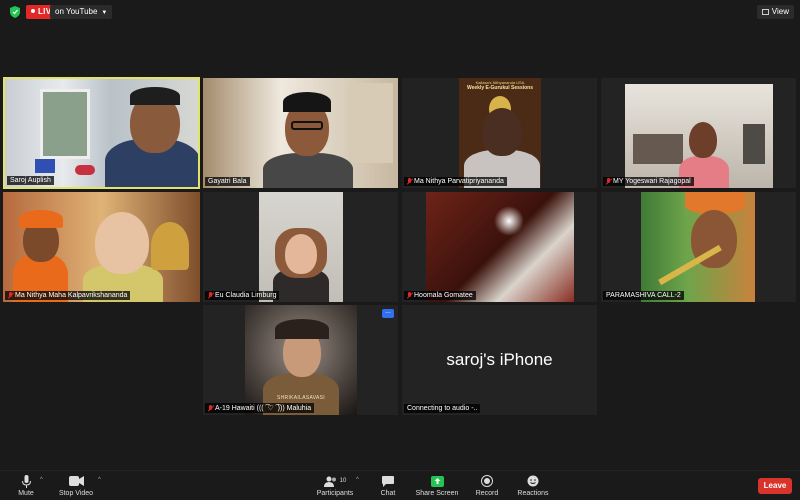 The width and height of the screenshot is (800, 500). I want to click on costume-image, so click(698, 247).